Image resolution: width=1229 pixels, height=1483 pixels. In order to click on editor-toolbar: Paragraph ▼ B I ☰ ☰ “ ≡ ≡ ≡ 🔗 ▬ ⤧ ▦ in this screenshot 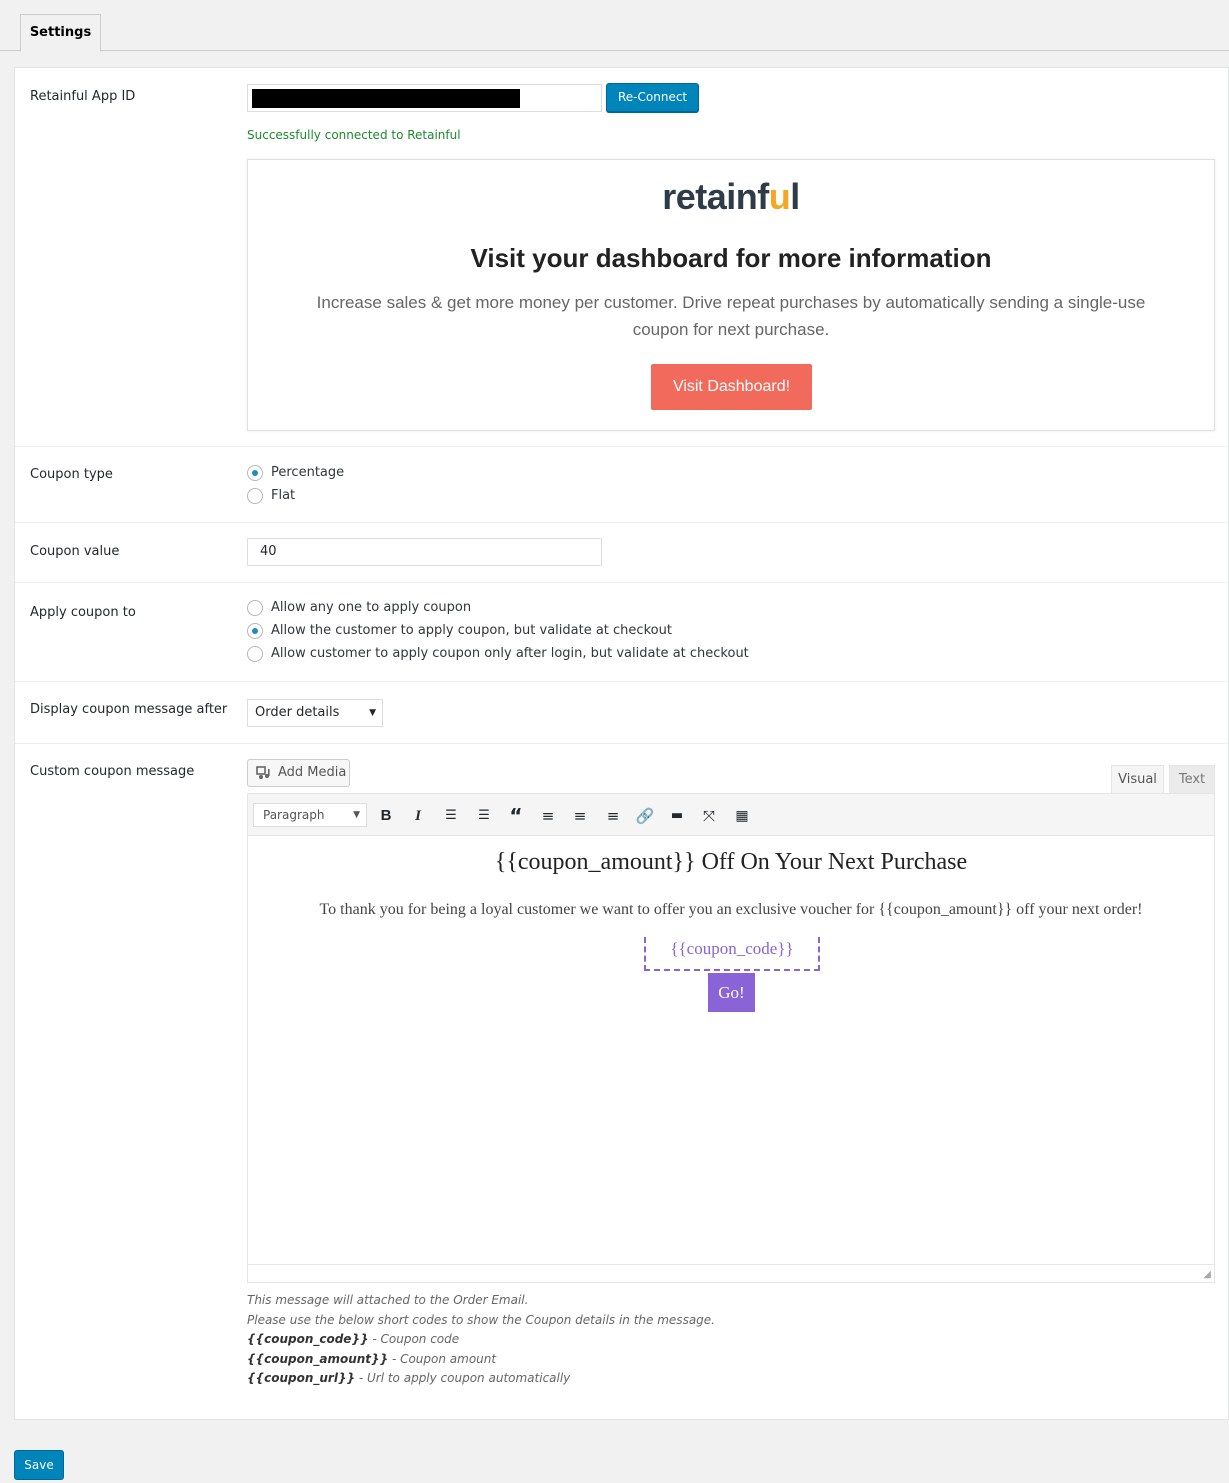, I will do `click(731, 815)`.